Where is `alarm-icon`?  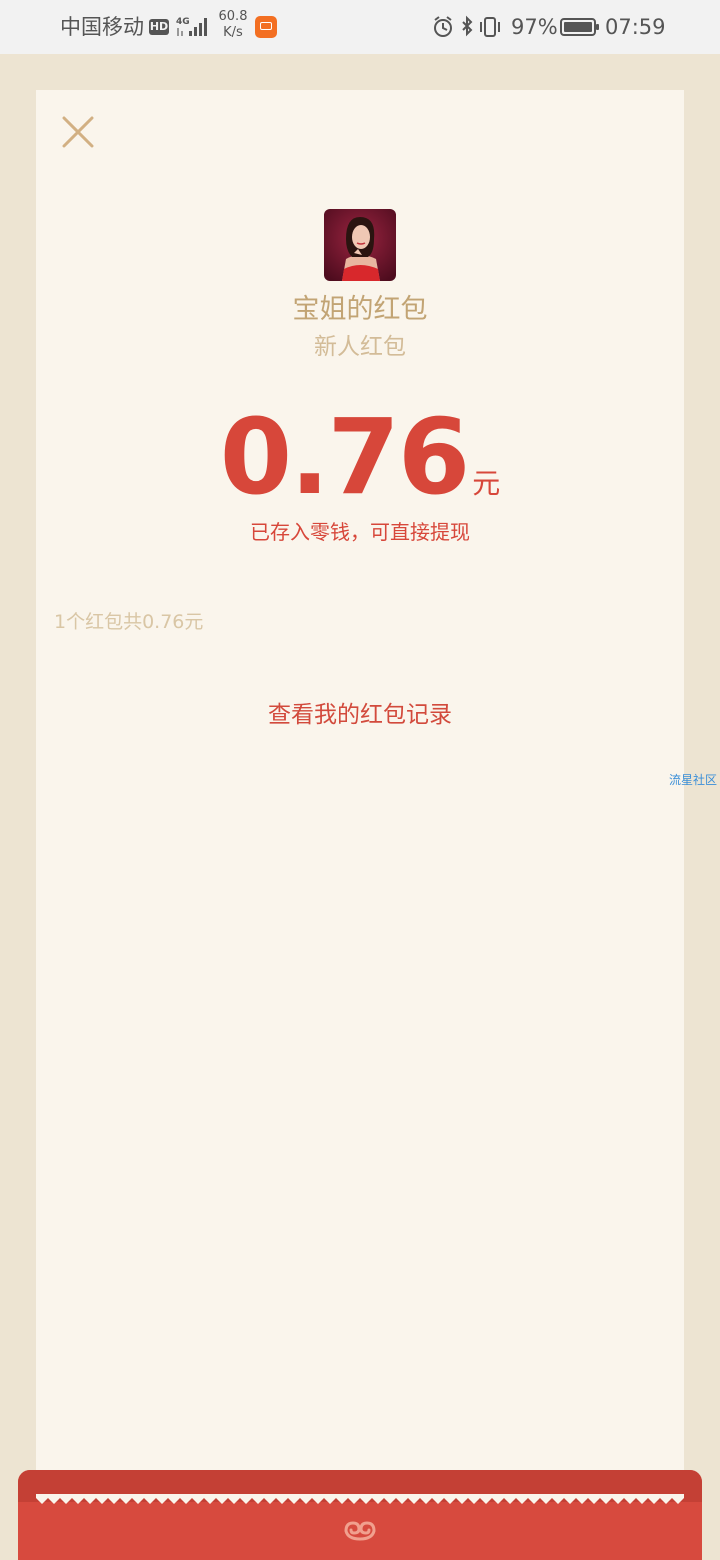 alarm-icon is located at coordinates (443, 26).